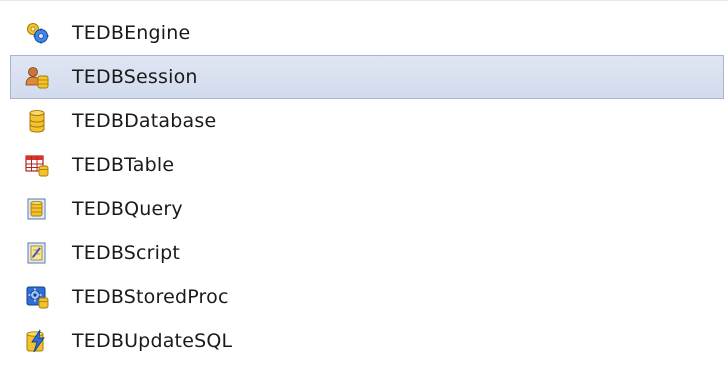  What do you see at coordinates (367, 341) in the screenshot?
I see `list-item-tedbupdatesql: TEDBUpdateSQL` at bounding box center [367, 341].